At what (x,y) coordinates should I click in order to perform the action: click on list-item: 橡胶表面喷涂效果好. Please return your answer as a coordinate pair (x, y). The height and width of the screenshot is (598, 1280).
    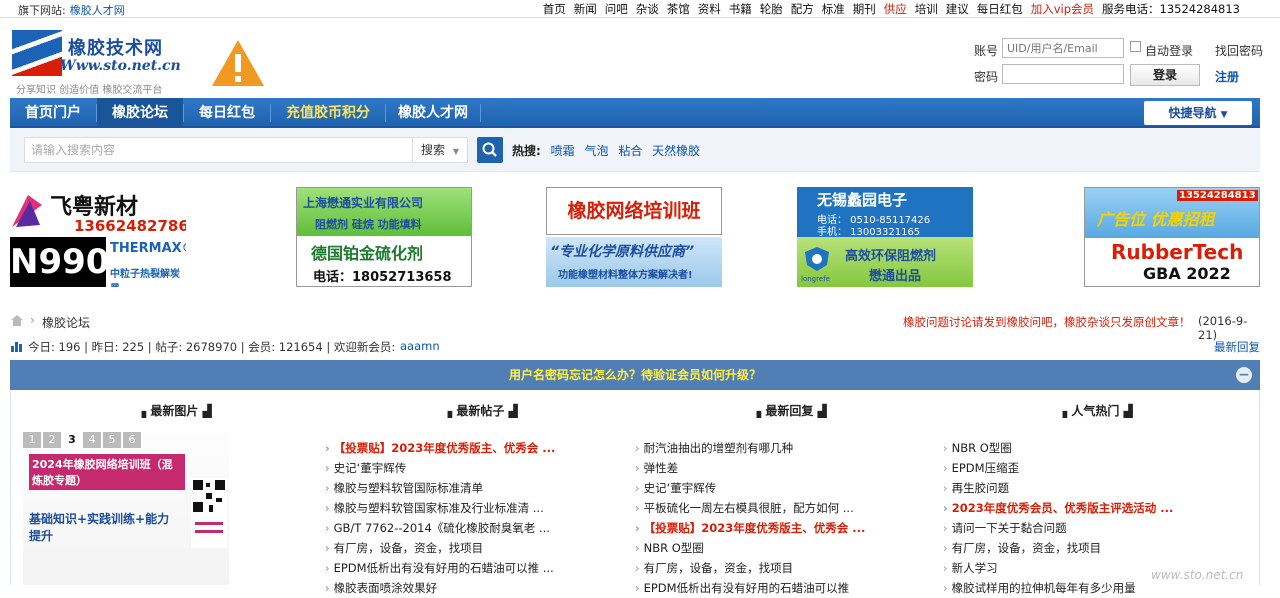
    Looking at the image, I should click on (450, 588).